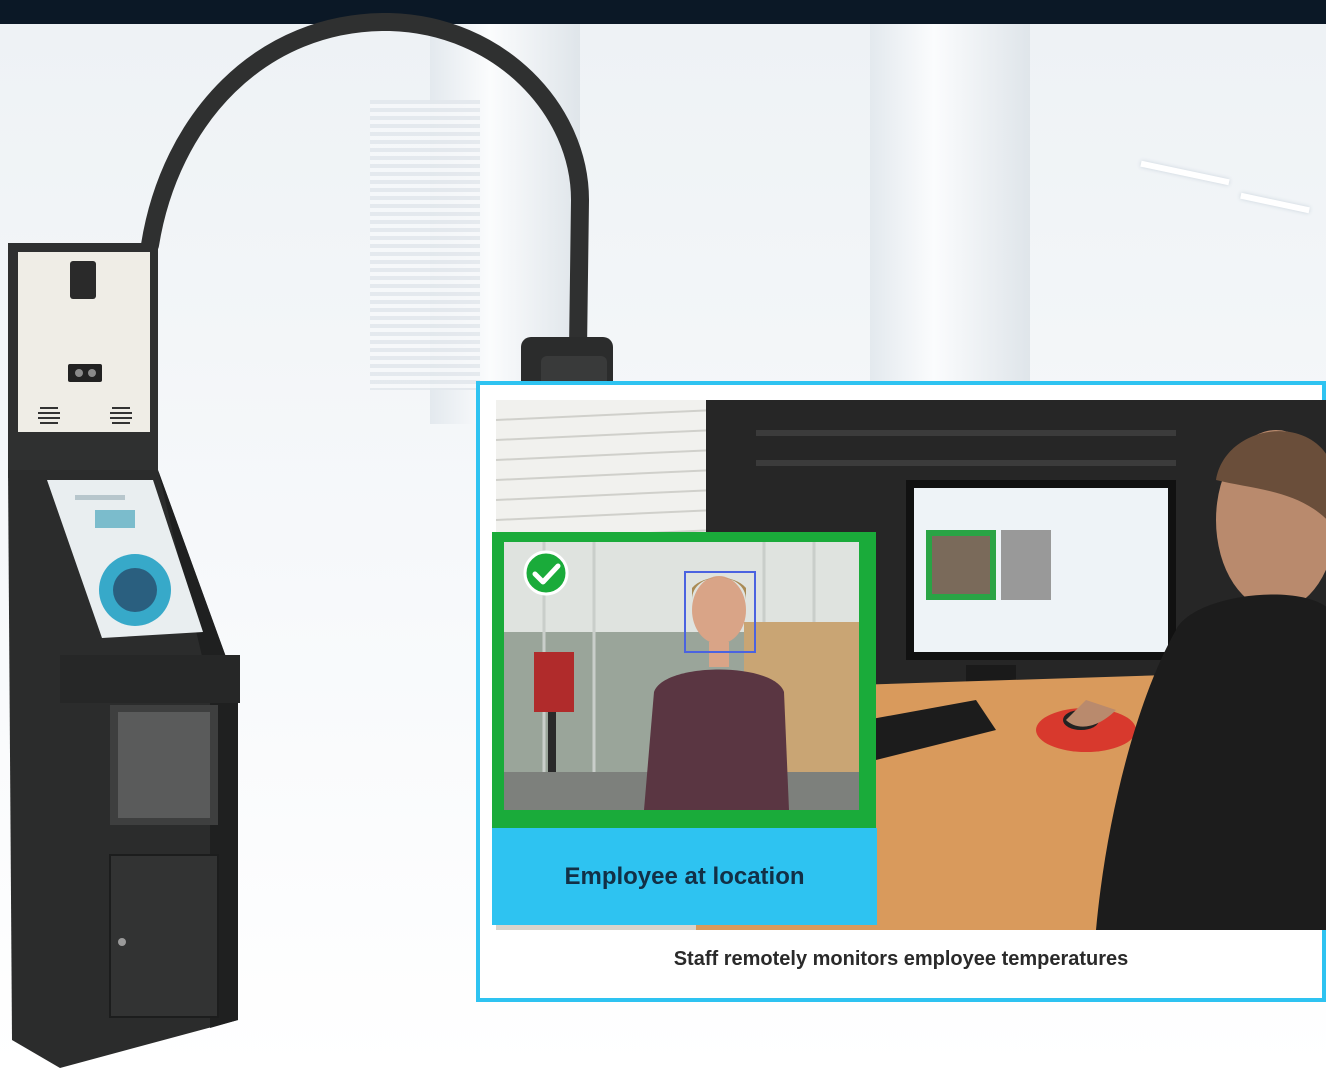 The width and height of the screenshot is (1326, 1070). Describe the element at coordinates (546, 573) in the screenshot. I see `check-icon` at that location.